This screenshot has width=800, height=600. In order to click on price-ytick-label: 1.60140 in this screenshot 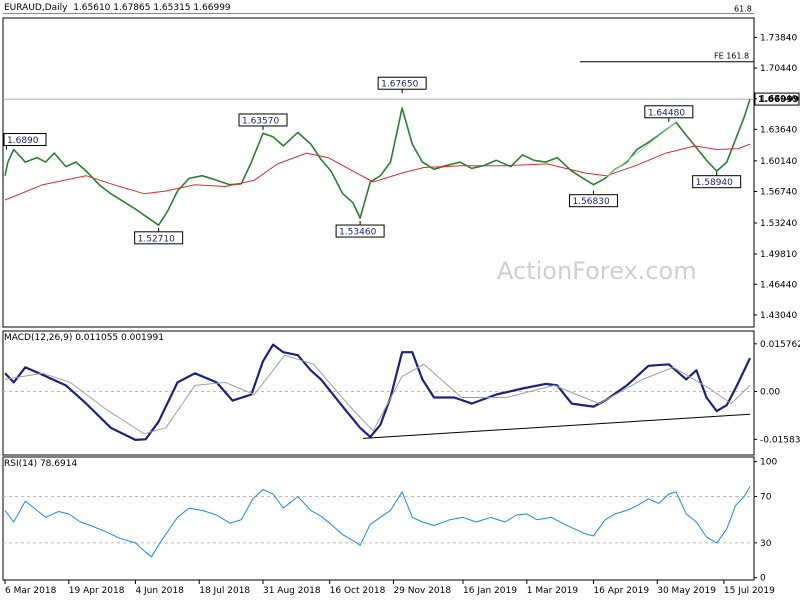, I will do `click(778, 162)`.